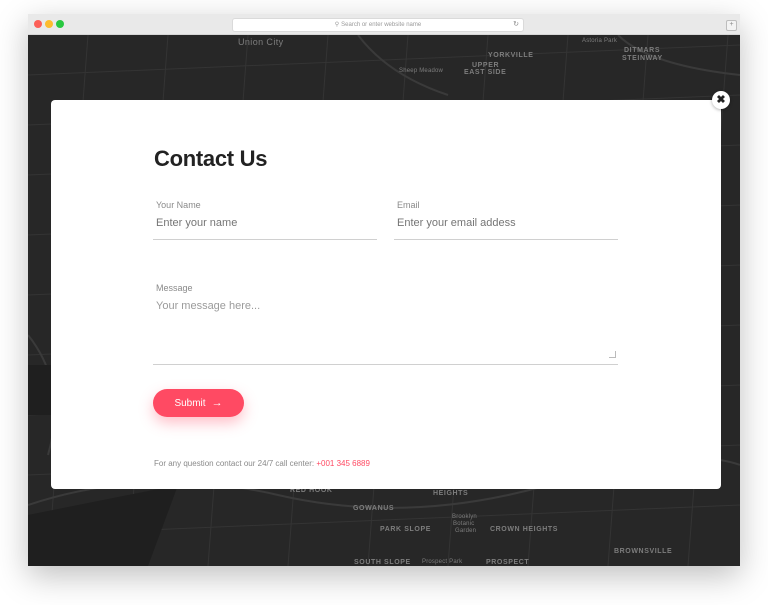  Describe the element at coordinates (174, 288) in the screenshot. I see `message-label: Message` at that location.